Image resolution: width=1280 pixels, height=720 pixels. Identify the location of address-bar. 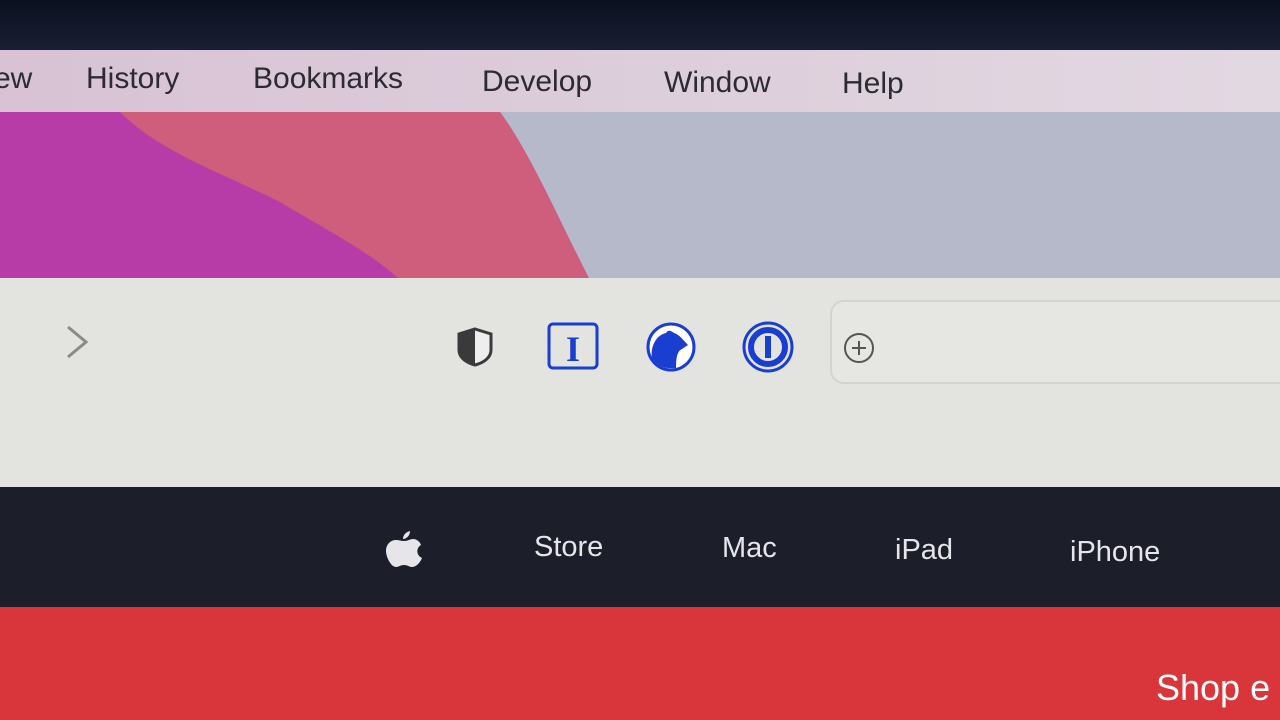
(1055, 342).